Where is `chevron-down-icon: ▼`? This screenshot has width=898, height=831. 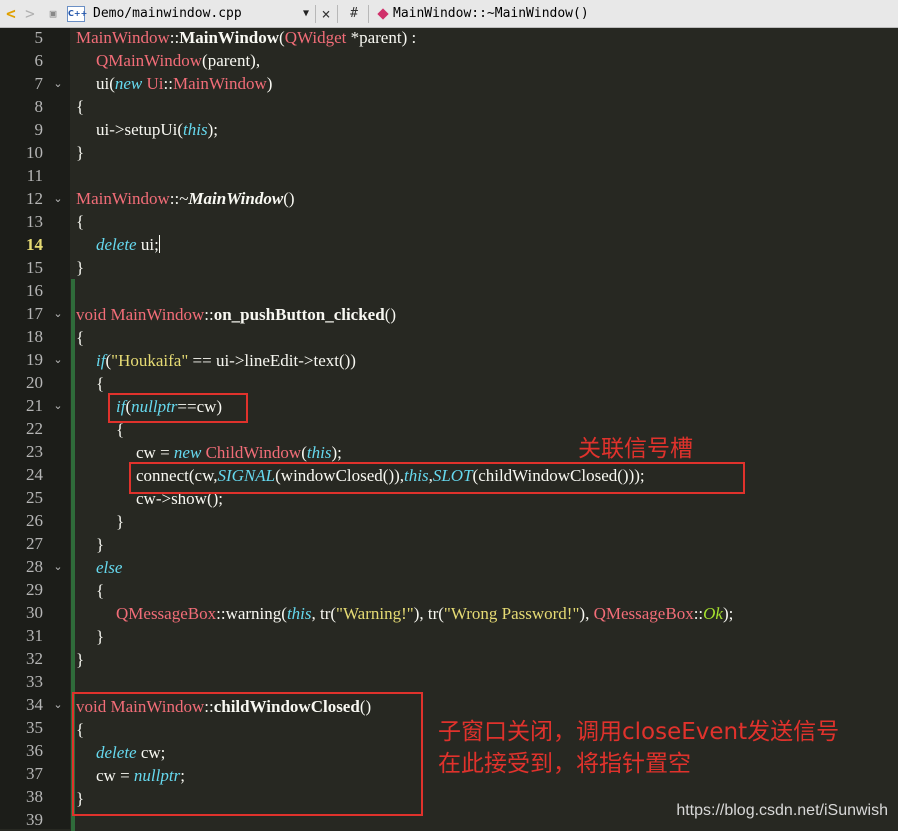 chevron-down-icon: ▼ is located at coordinates (306, 14).